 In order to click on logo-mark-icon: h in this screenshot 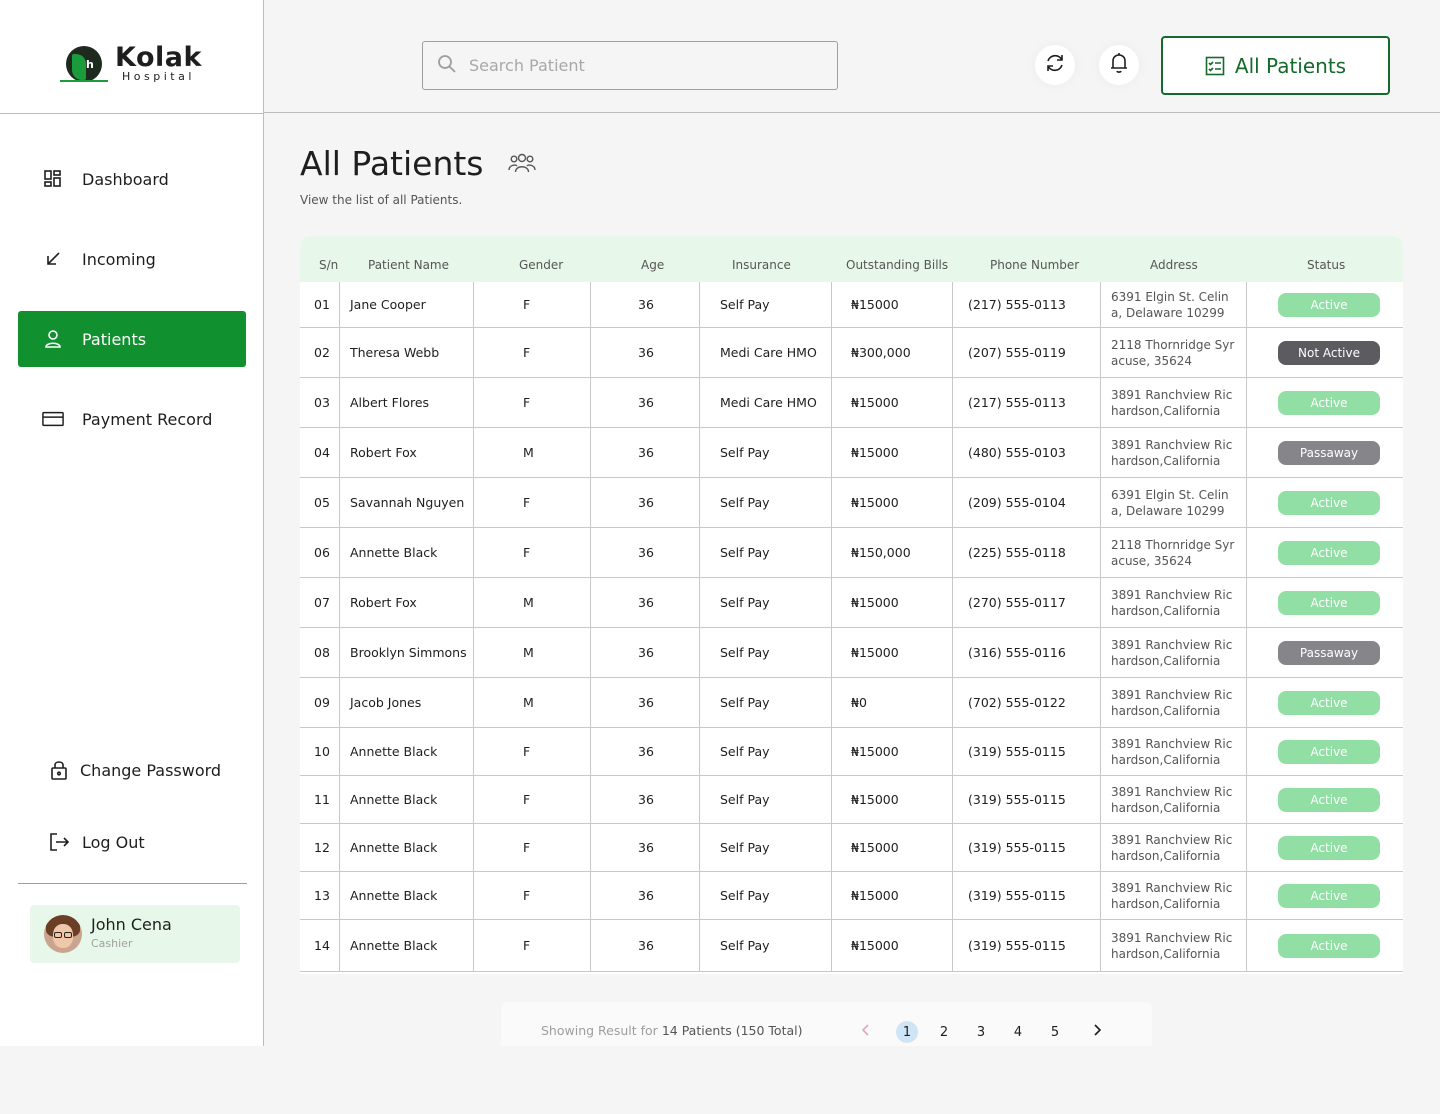, I will do `click(84, 64)`.